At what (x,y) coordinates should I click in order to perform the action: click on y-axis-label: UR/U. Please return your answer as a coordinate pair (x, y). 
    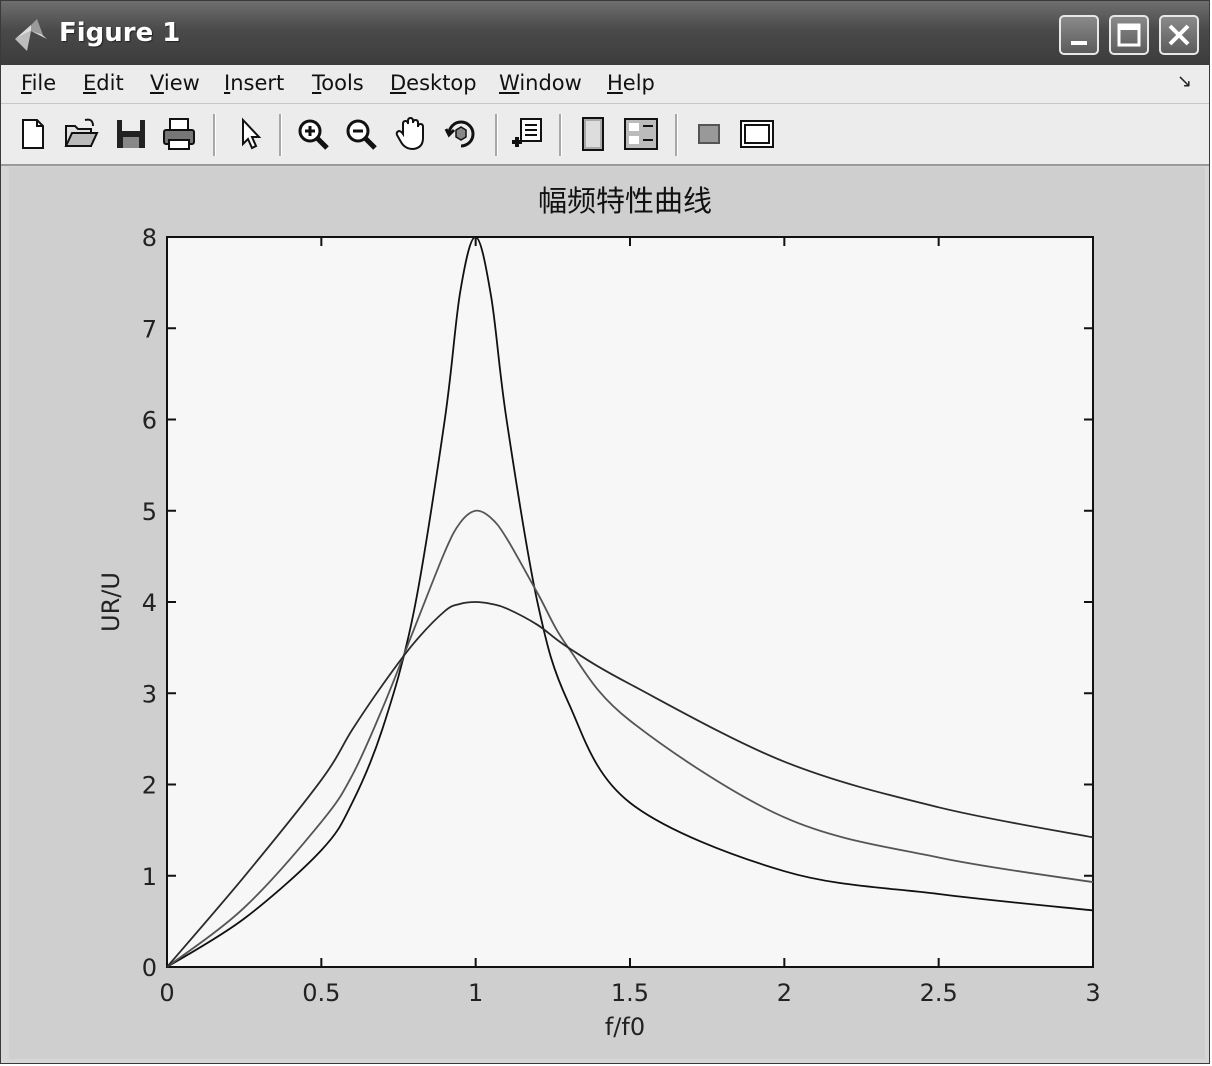
    Looking at the image, I should click on (111, 602).